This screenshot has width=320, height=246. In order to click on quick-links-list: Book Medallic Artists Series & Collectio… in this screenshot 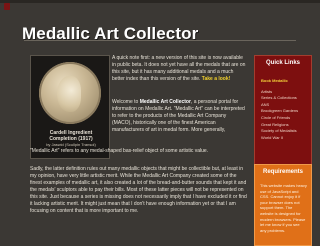, I will do `click(285, 109)`.